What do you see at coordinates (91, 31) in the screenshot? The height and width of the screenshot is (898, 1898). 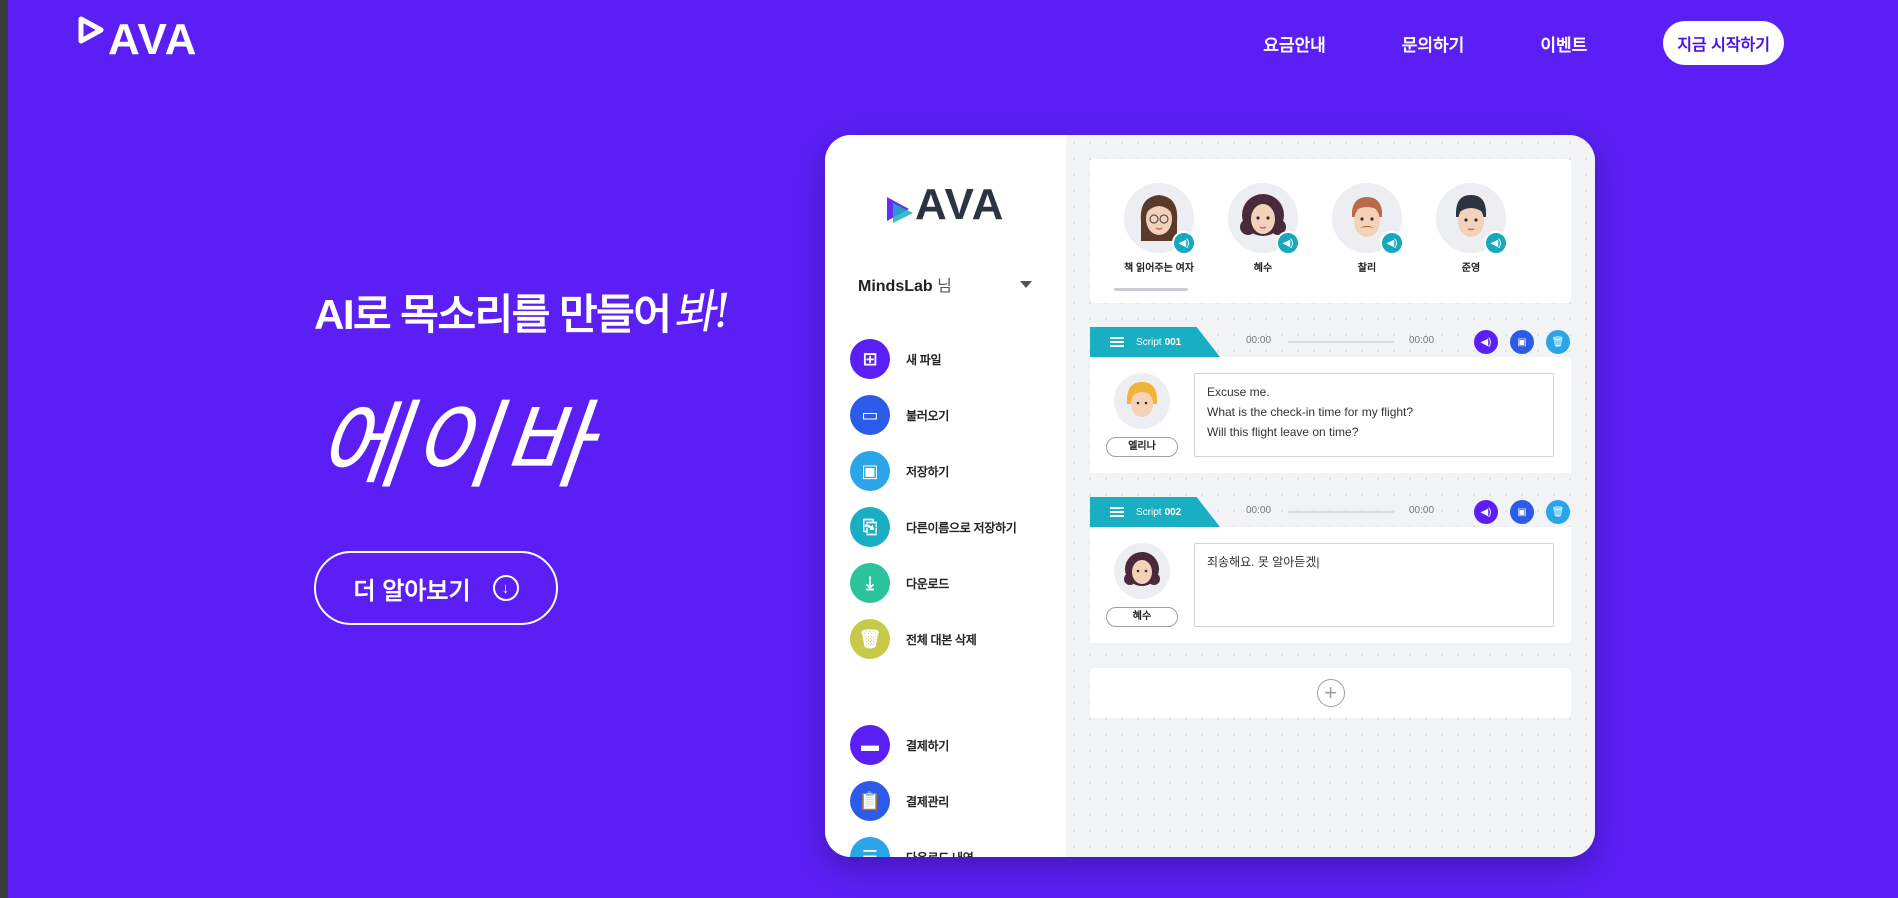 I see `play-logo-icon` at bounding box center [91, 31].